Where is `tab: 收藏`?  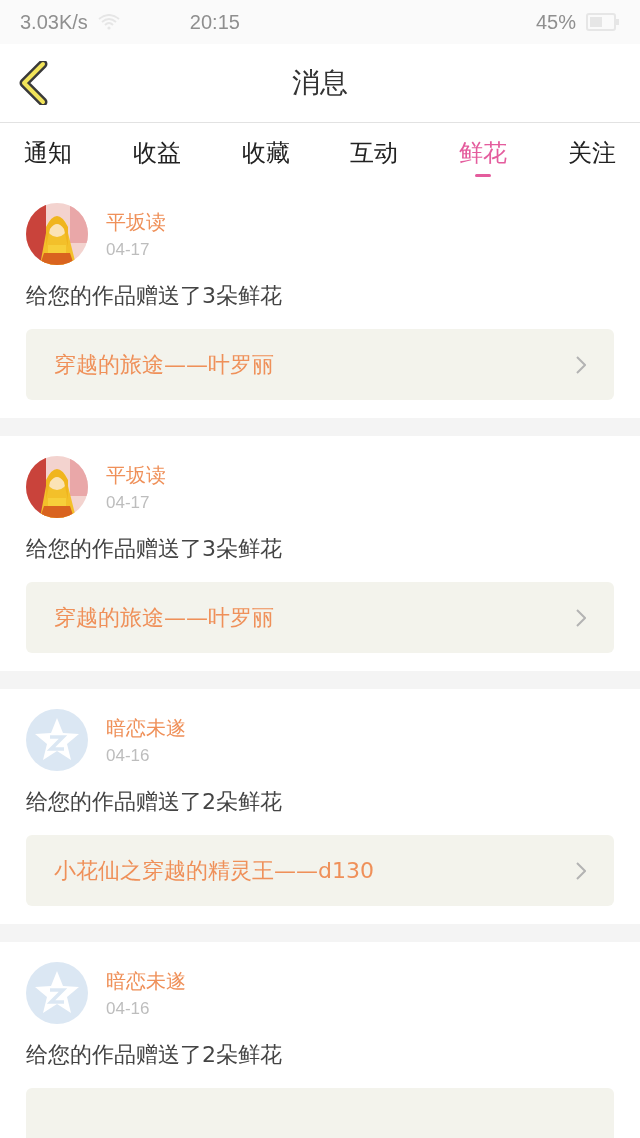 tab: 收藏 is located at coordinates (265, 153).